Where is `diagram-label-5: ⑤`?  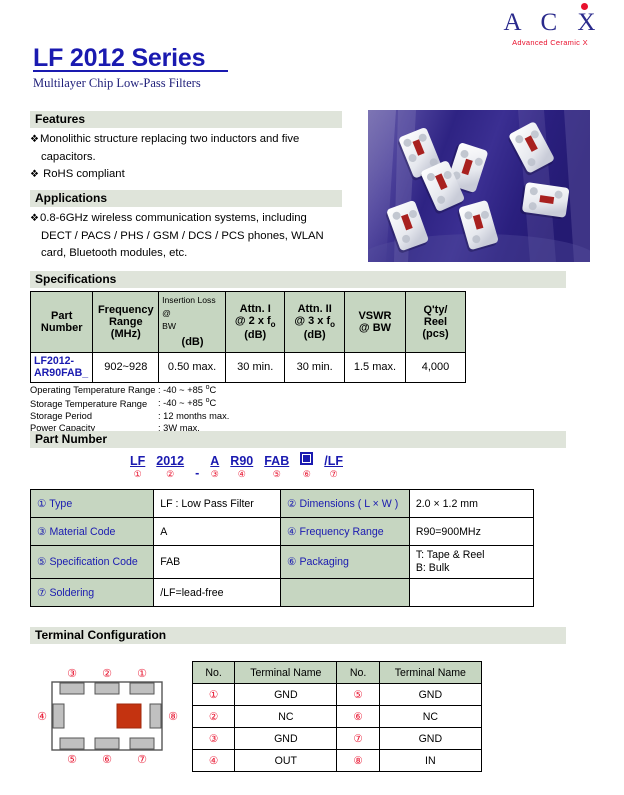
diagram-label-5: ⑤ is located at coordinates (72, 760).